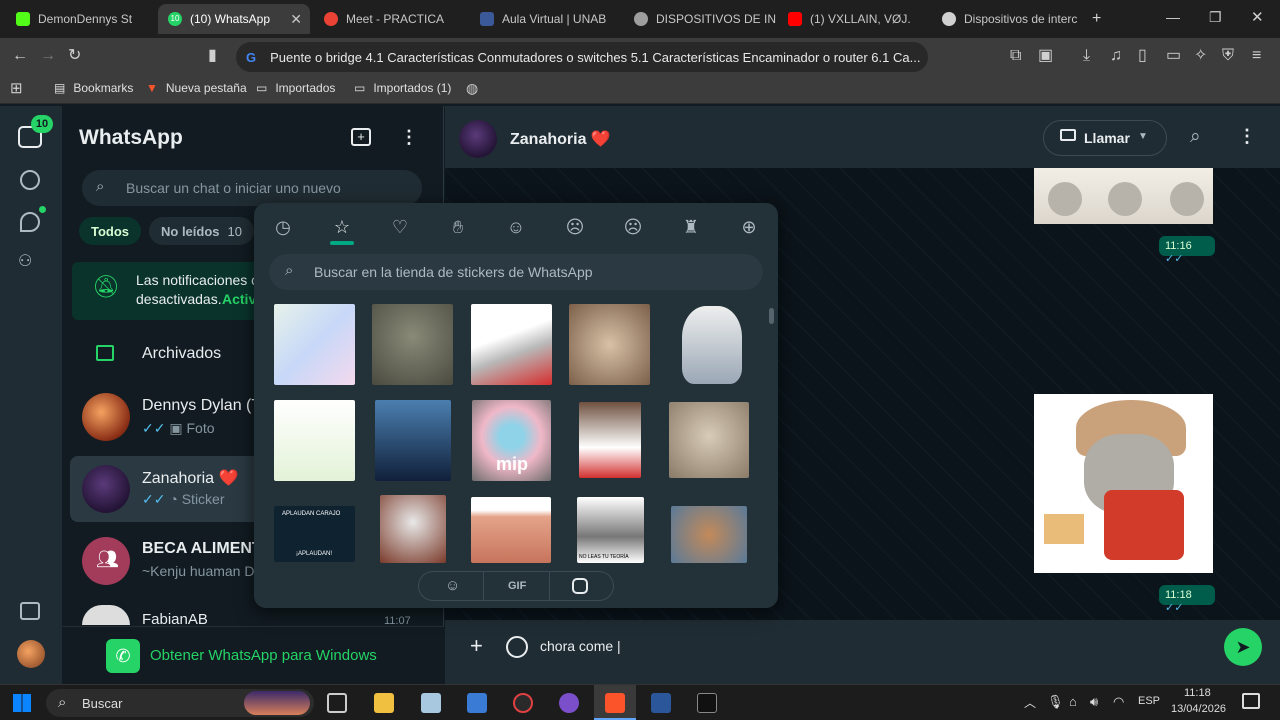  What do you see at coordinates (1243, 647) in the screenshot?
I see `send-button: ➤` at bounding box center [1243, 647].